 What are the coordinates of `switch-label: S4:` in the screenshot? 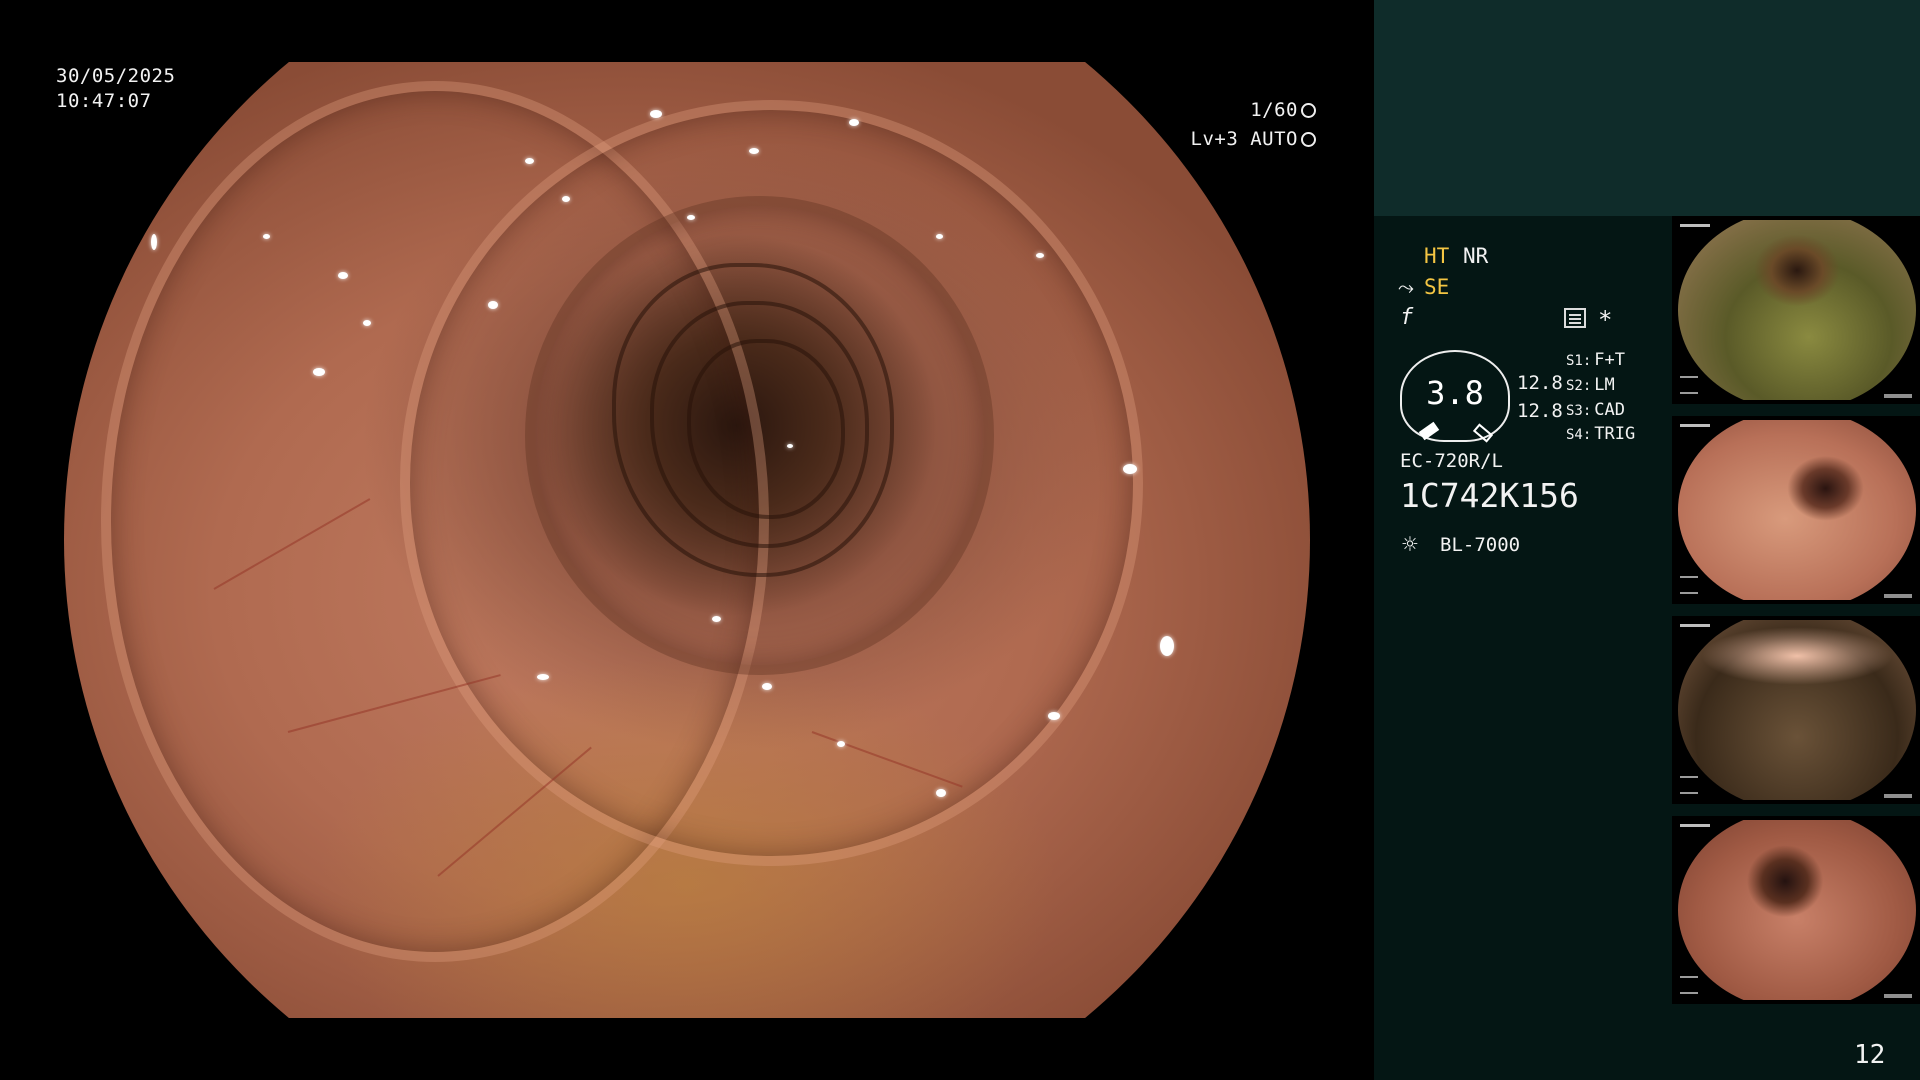 It's located at (1579, 435).